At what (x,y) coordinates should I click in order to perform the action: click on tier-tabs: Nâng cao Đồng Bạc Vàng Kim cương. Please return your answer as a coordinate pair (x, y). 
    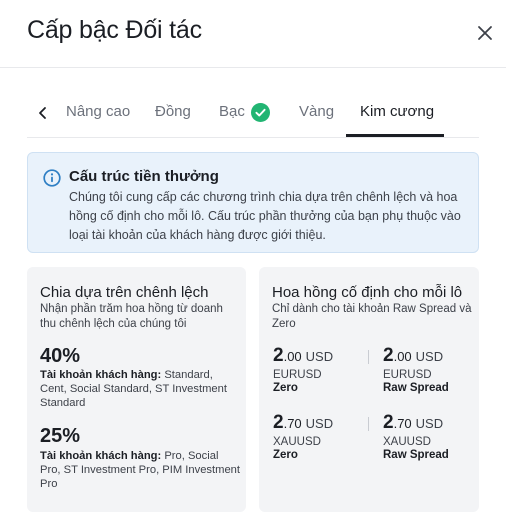
    Looking at the image, I should click on (253, 114).